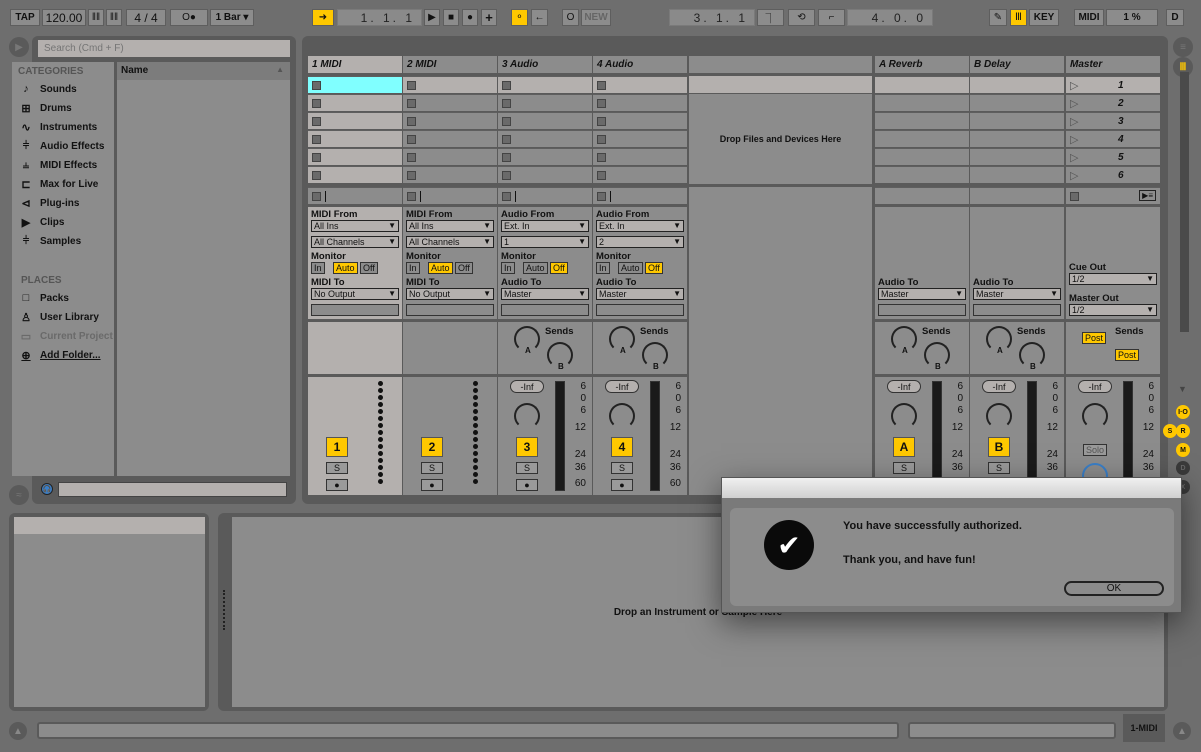 Image resolution: width=1201 pixels, height=752 pixels. What do you see at coordinates (44, 108) in the screenshot?
I see `category-item: ⊞ Drums` at bounding box center [44, 108].